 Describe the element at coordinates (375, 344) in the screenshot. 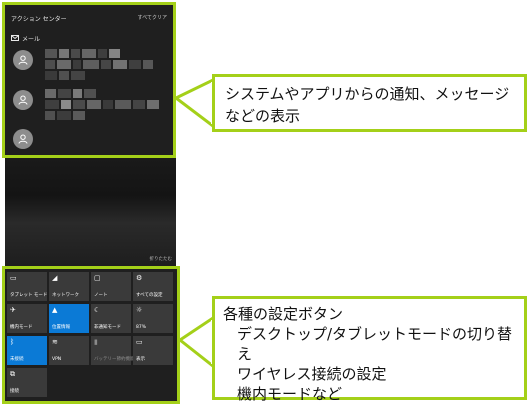

I see `callout-settings-item: デスクトップ/タブレットモードの切り替え` at that location.